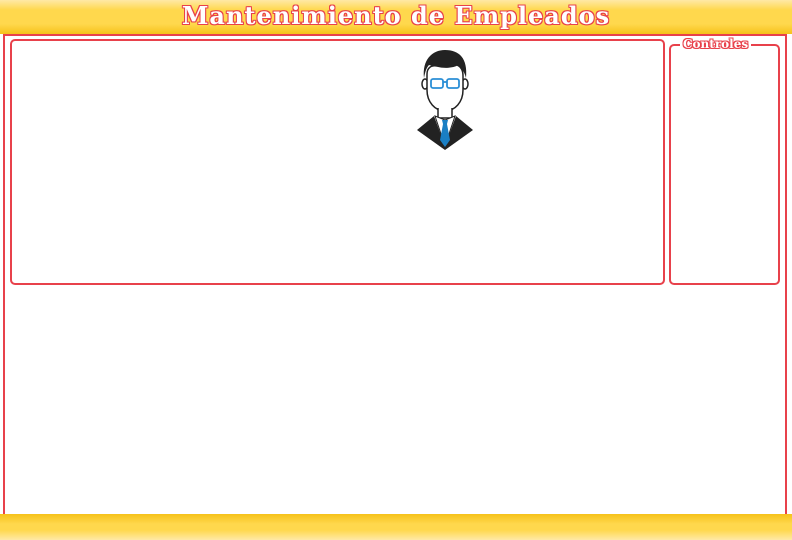 The width and height of the screenshot is (792, 540). Describe the element at coordinates (396, 527) in the screenshot. I see `footer-bar` at that location.